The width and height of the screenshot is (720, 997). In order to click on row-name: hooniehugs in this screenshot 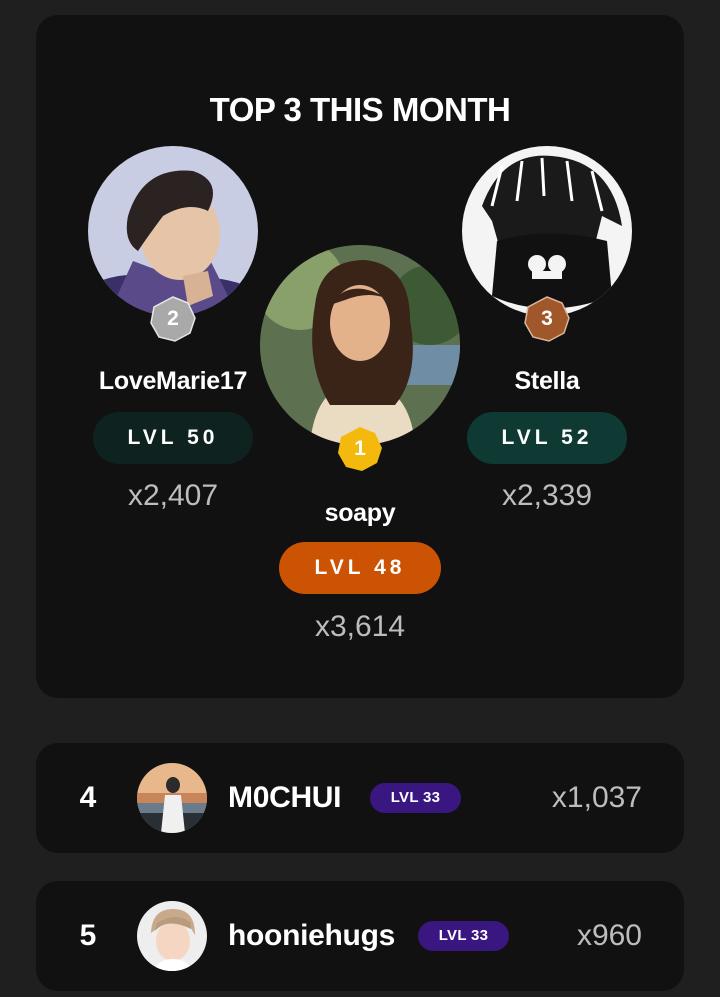, I will do `click(311, 936)`.